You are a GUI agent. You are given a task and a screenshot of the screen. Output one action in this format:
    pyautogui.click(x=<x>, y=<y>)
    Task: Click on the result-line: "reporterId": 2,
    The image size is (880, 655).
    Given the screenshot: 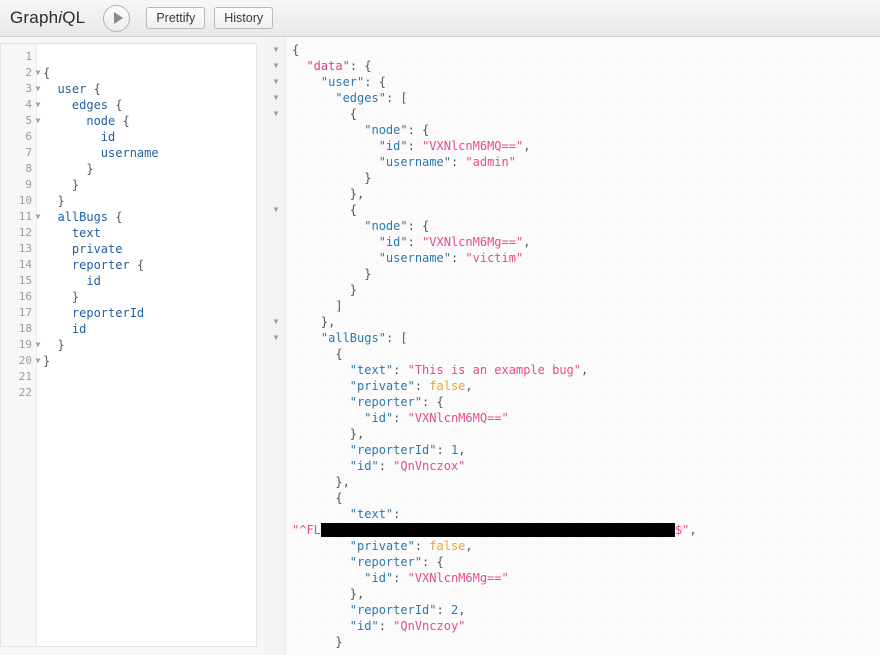 What is the action you would take?
    pyautogui.click(x=586, y=610)
    